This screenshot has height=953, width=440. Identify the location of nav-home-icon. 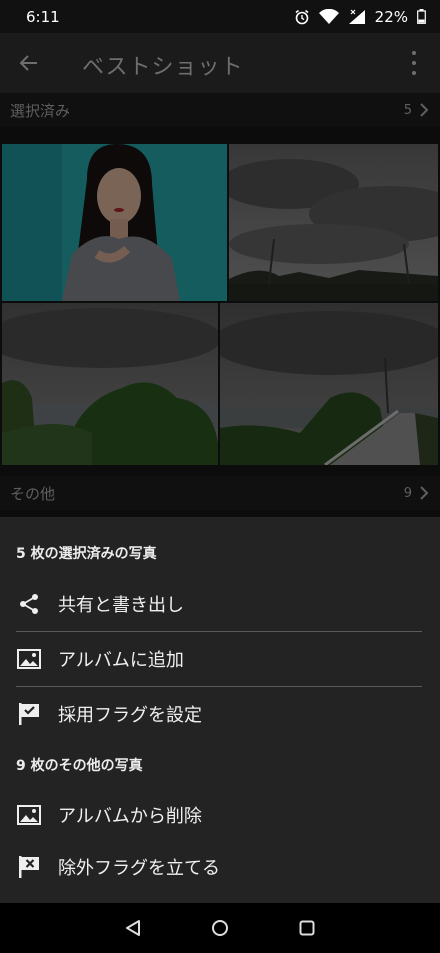
(220, 928).